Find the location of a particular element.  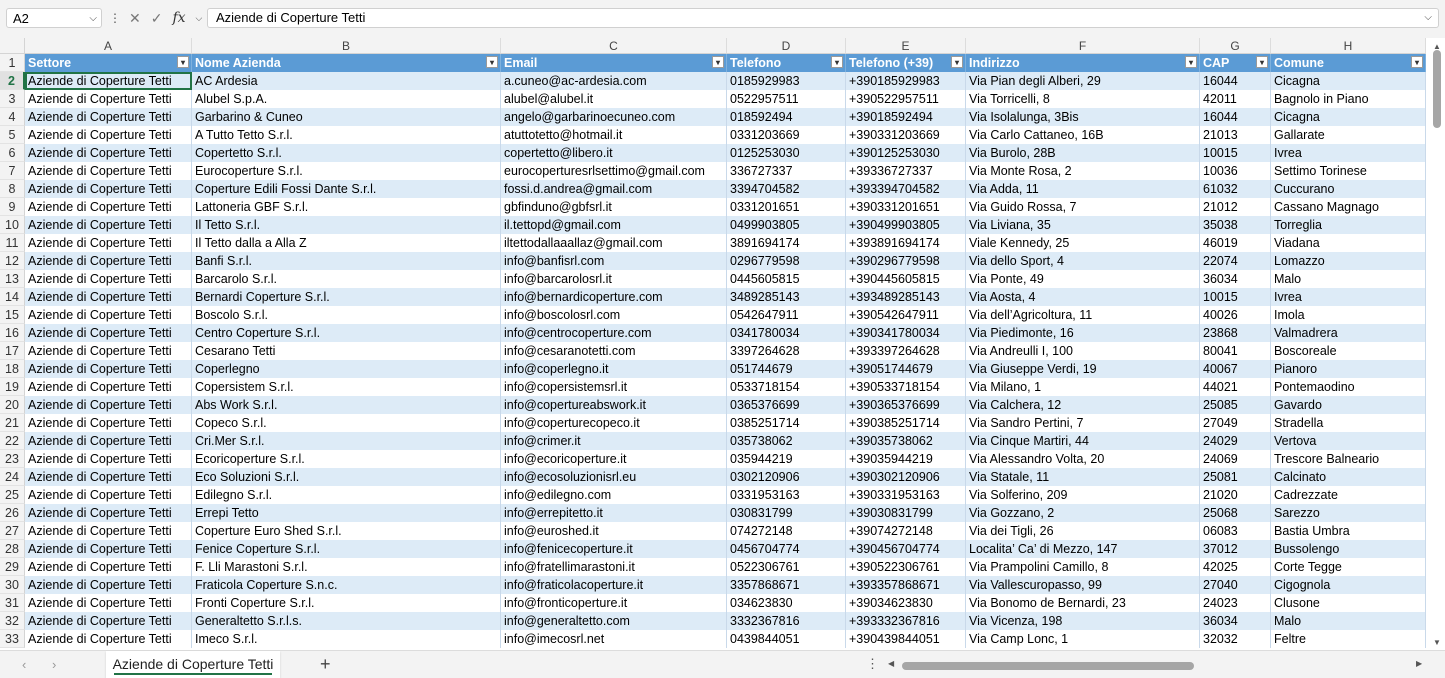

row-header: 32 is located at coordinates (12, 621).